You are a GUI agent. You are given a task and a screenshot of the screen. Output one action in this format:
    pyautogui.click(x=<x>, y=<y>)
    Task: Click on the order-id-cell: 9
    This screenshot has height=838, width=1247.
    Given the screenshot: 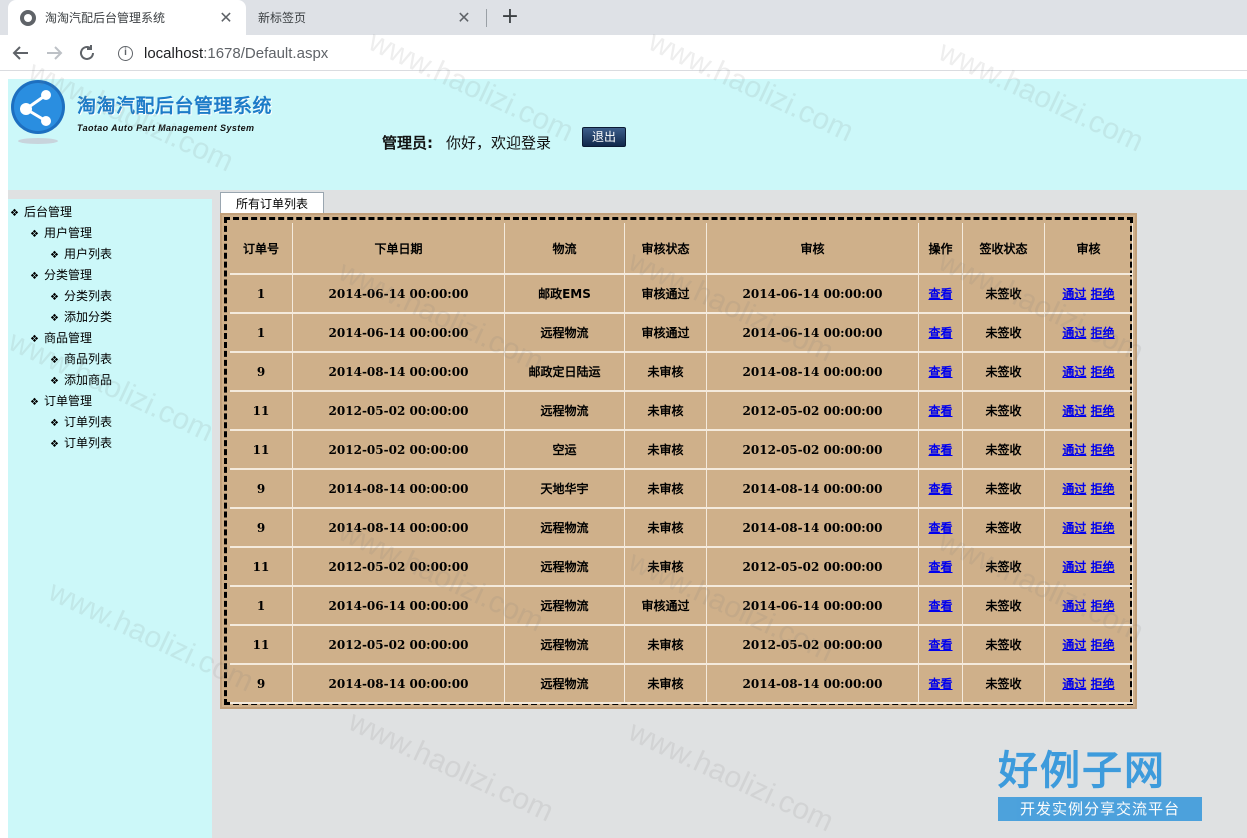 What is the action you would take?
    pyautogui.click(x=261, y=528)
    